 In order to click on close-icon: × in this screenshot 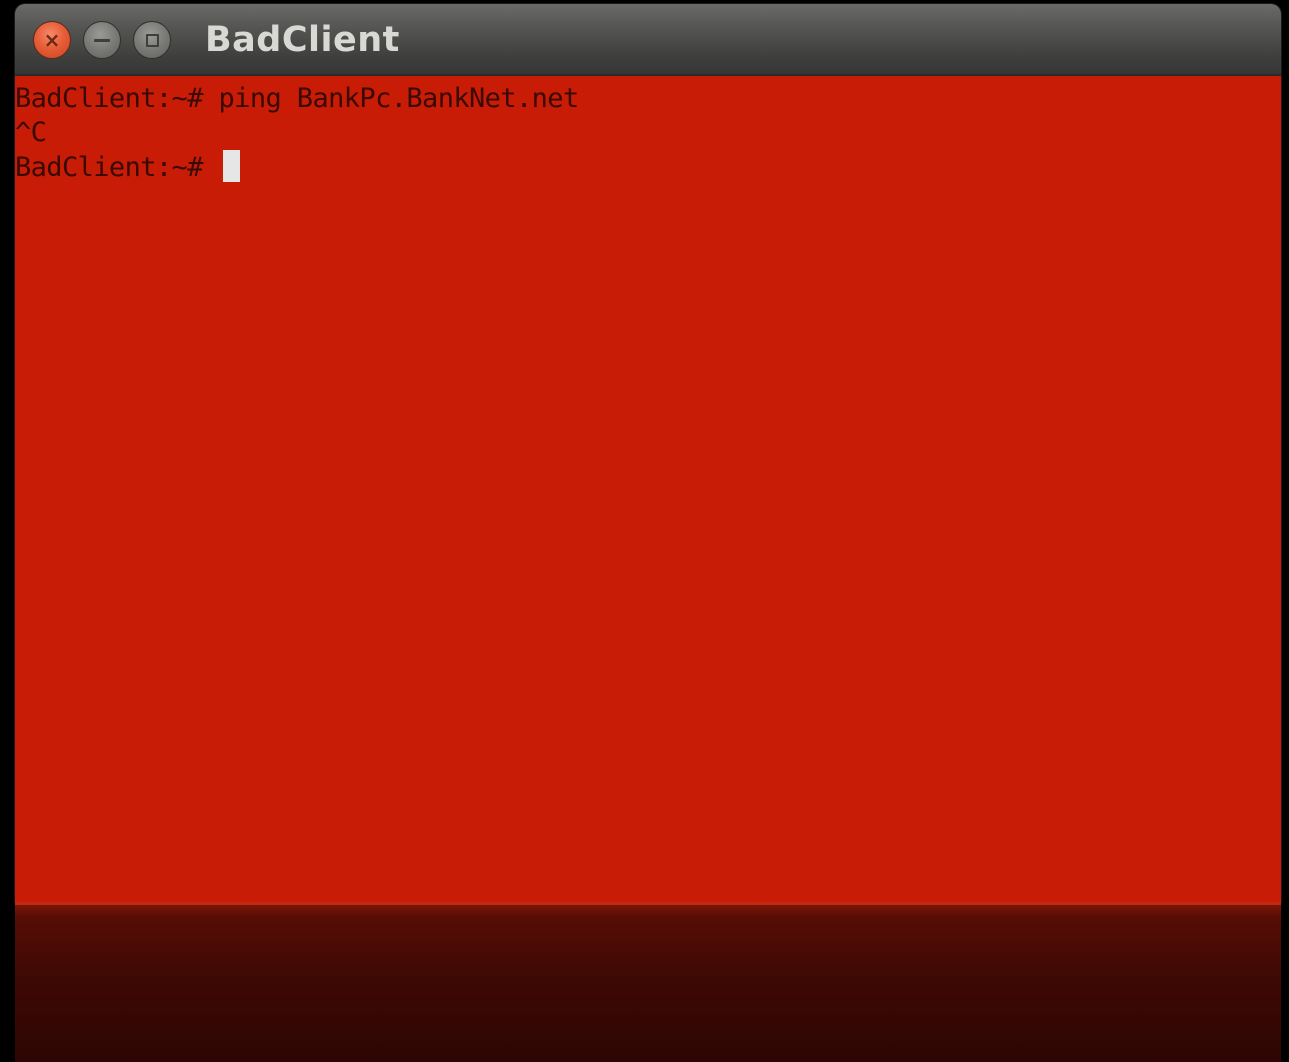, I will do `click(52, 40)`.